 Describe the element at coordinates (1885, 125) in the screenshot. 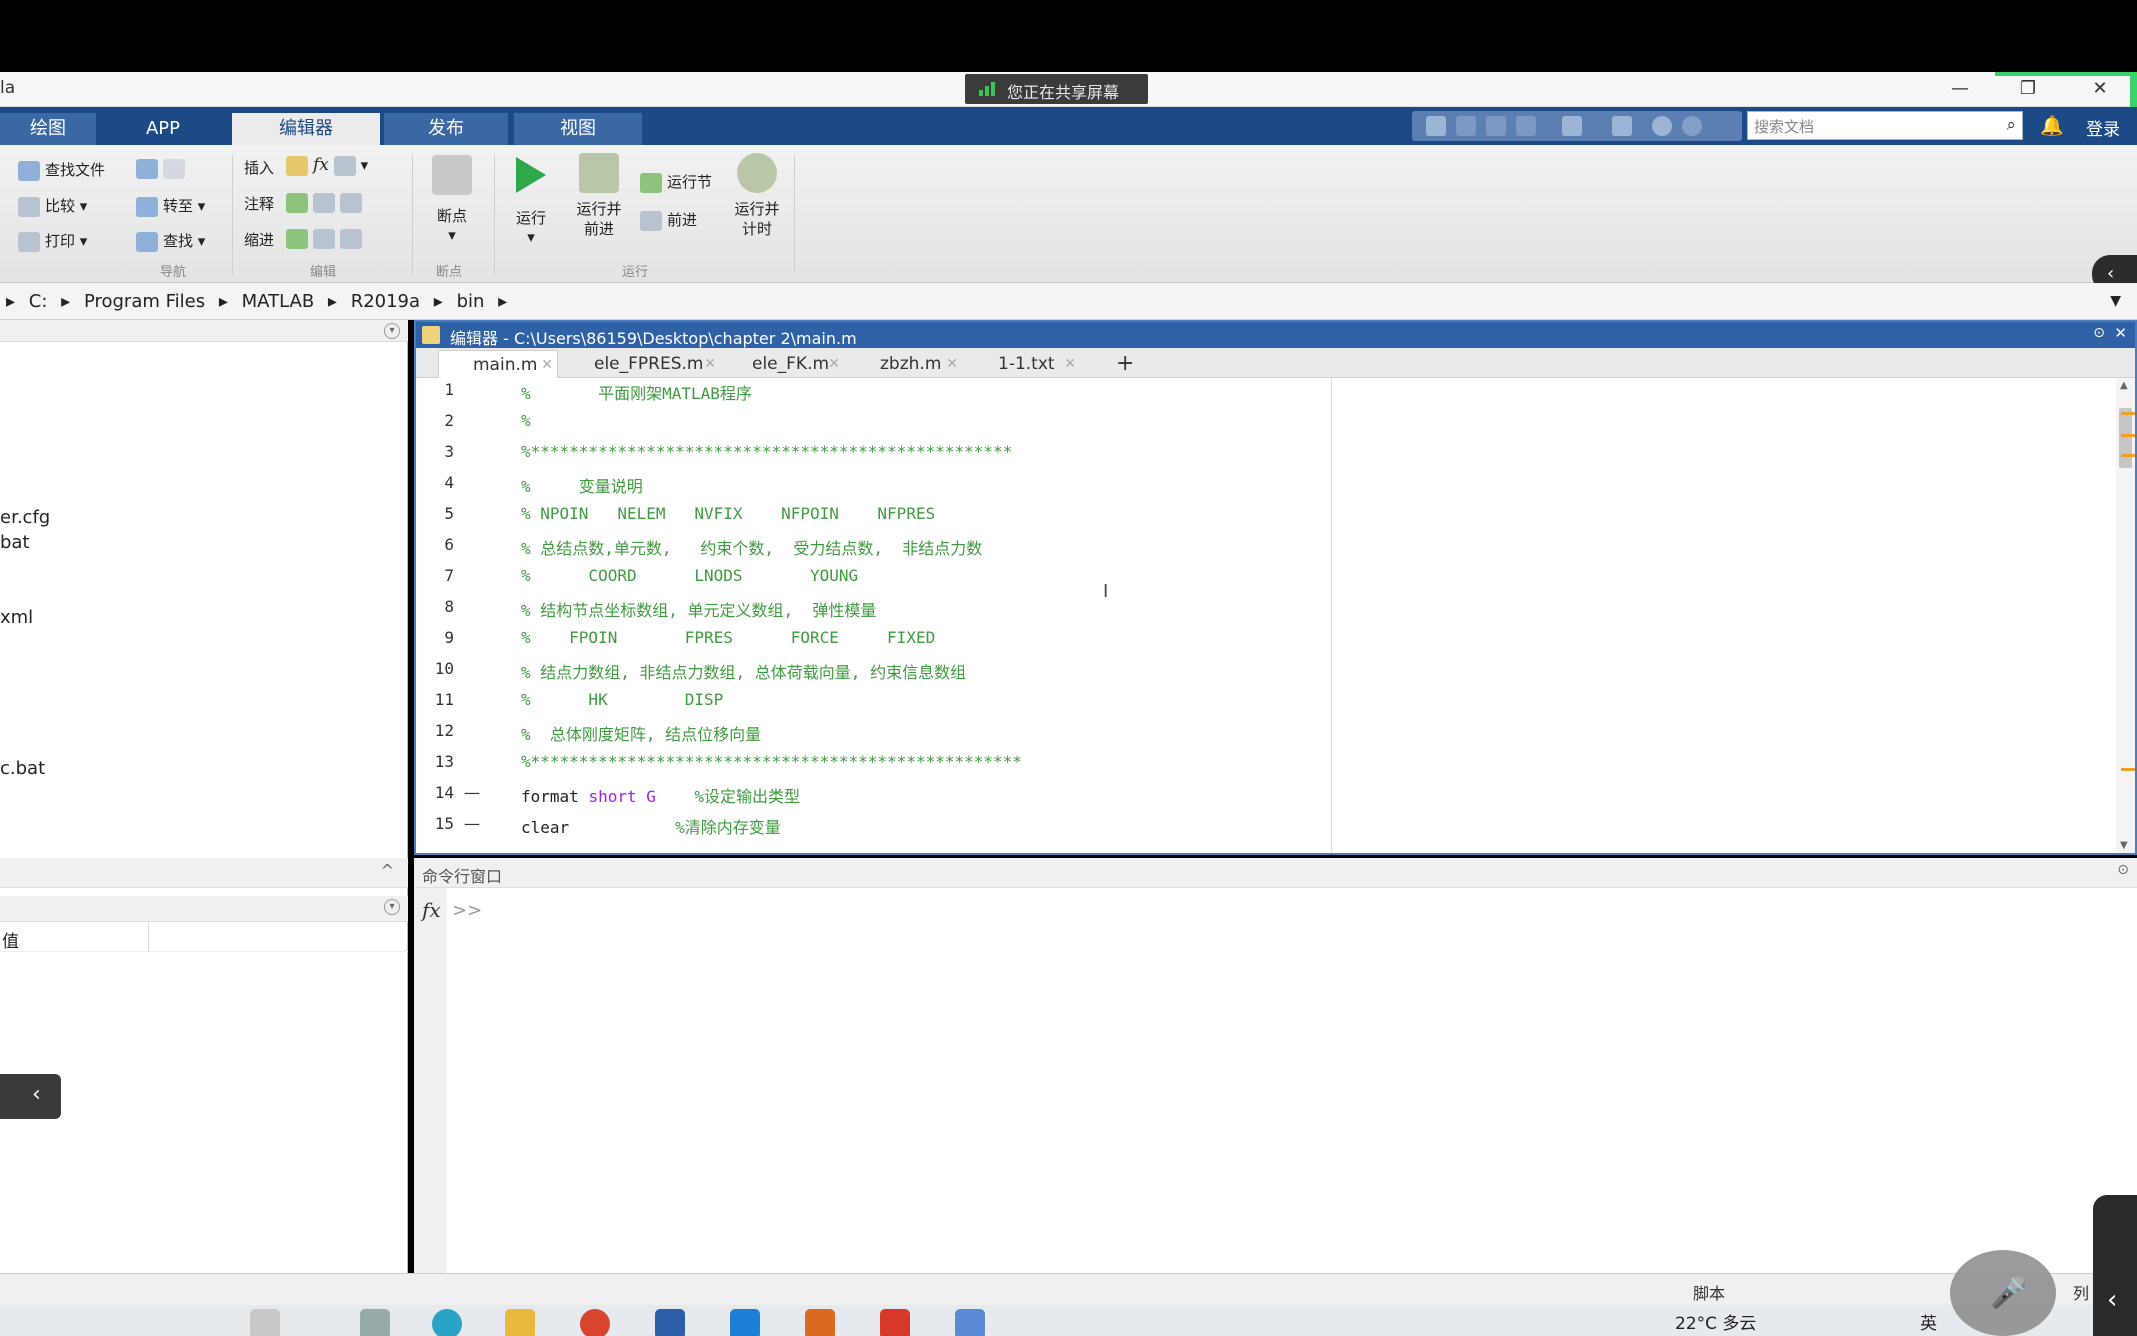

I see `search-documentation-input: 搜索文档 ⌕` at that location.